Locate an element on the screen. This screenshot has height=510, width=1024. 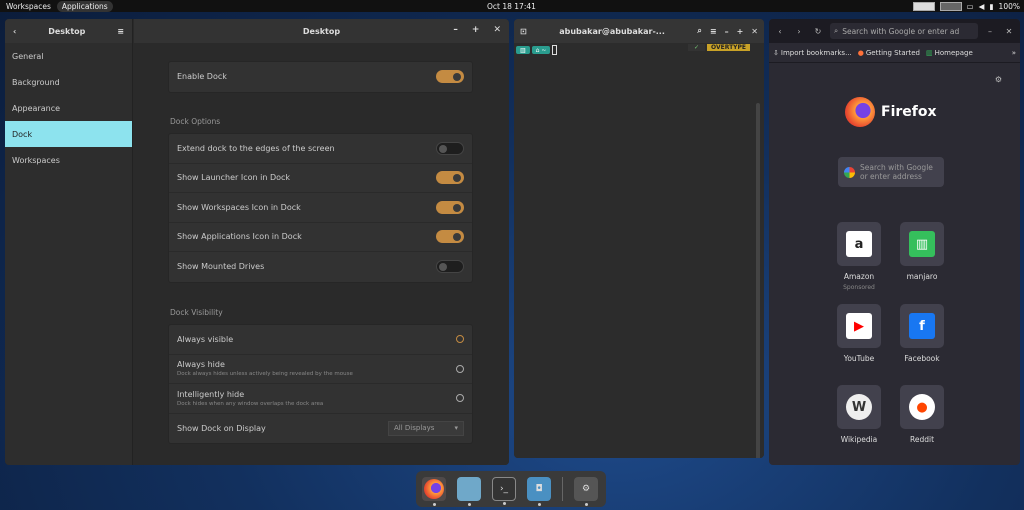
firefox-icon: ● is located at coordinates (860, 52).